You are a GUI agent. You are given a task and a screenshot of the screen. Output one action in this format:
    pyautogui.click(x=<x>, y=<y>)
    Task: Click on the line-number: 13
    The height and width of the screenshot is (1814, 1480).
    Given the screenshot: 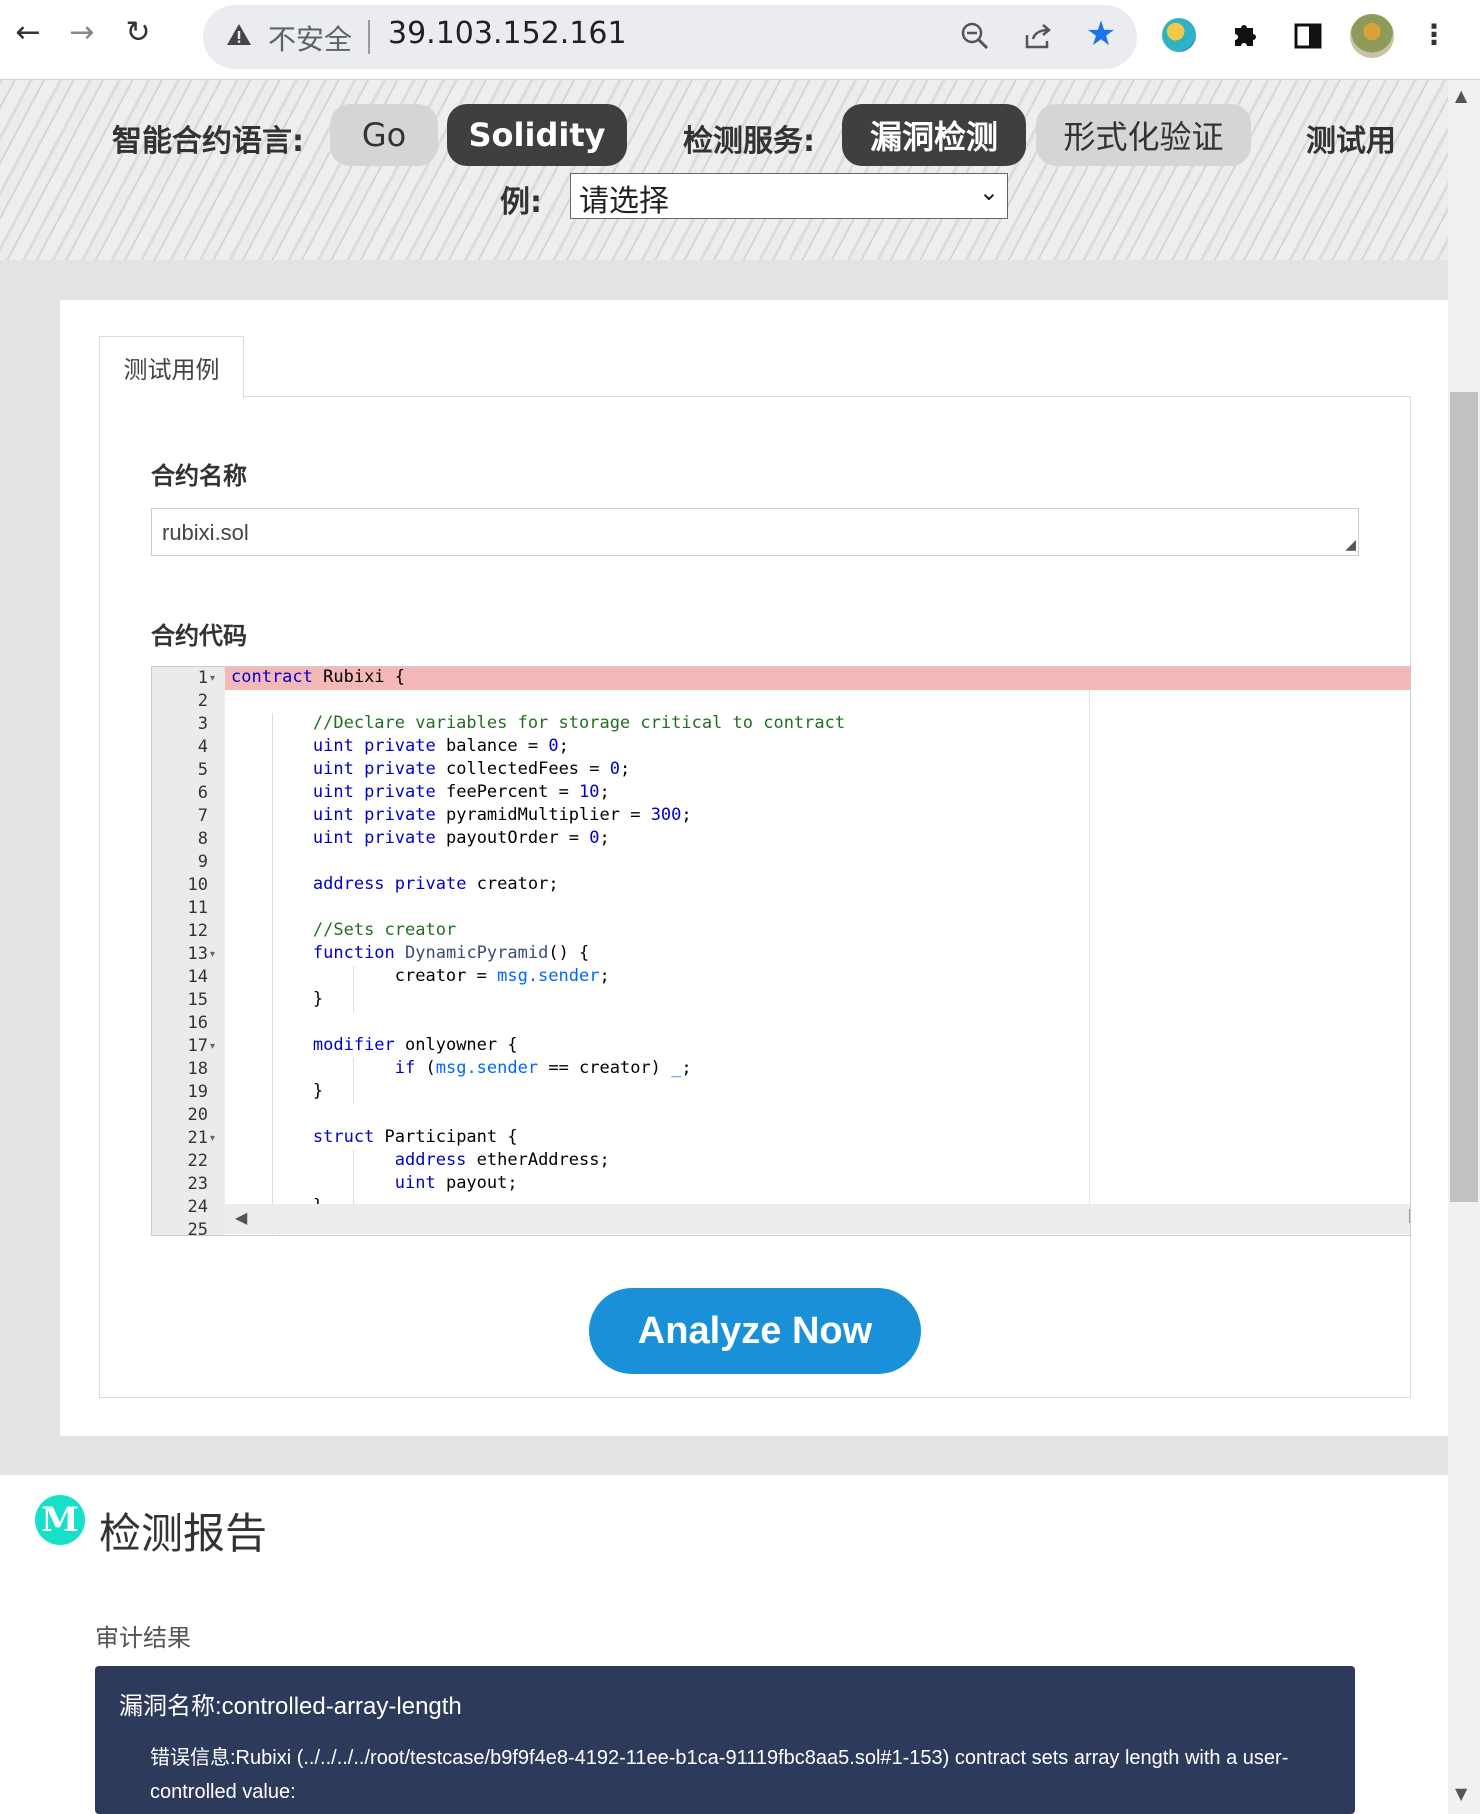 What is the action you would take?
    pyautogui.click(x=197, y=954)
    